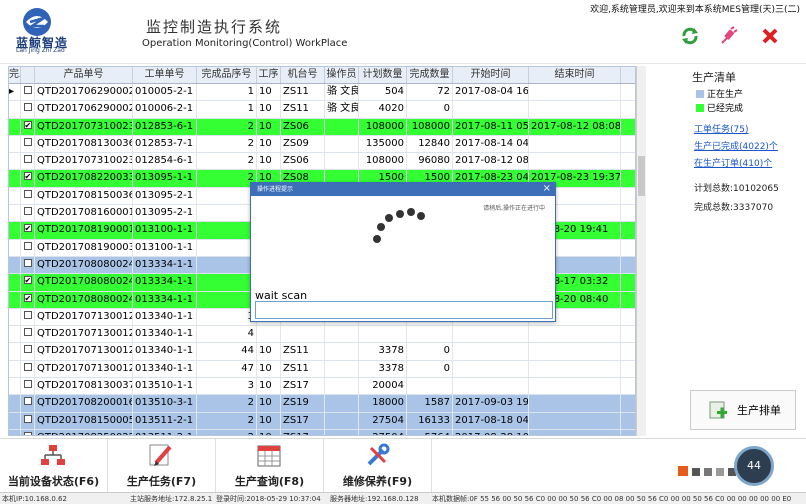 This screenshot has width=806, height=504. I want to click on dialog-close-icon: ×, so click(547, 189).